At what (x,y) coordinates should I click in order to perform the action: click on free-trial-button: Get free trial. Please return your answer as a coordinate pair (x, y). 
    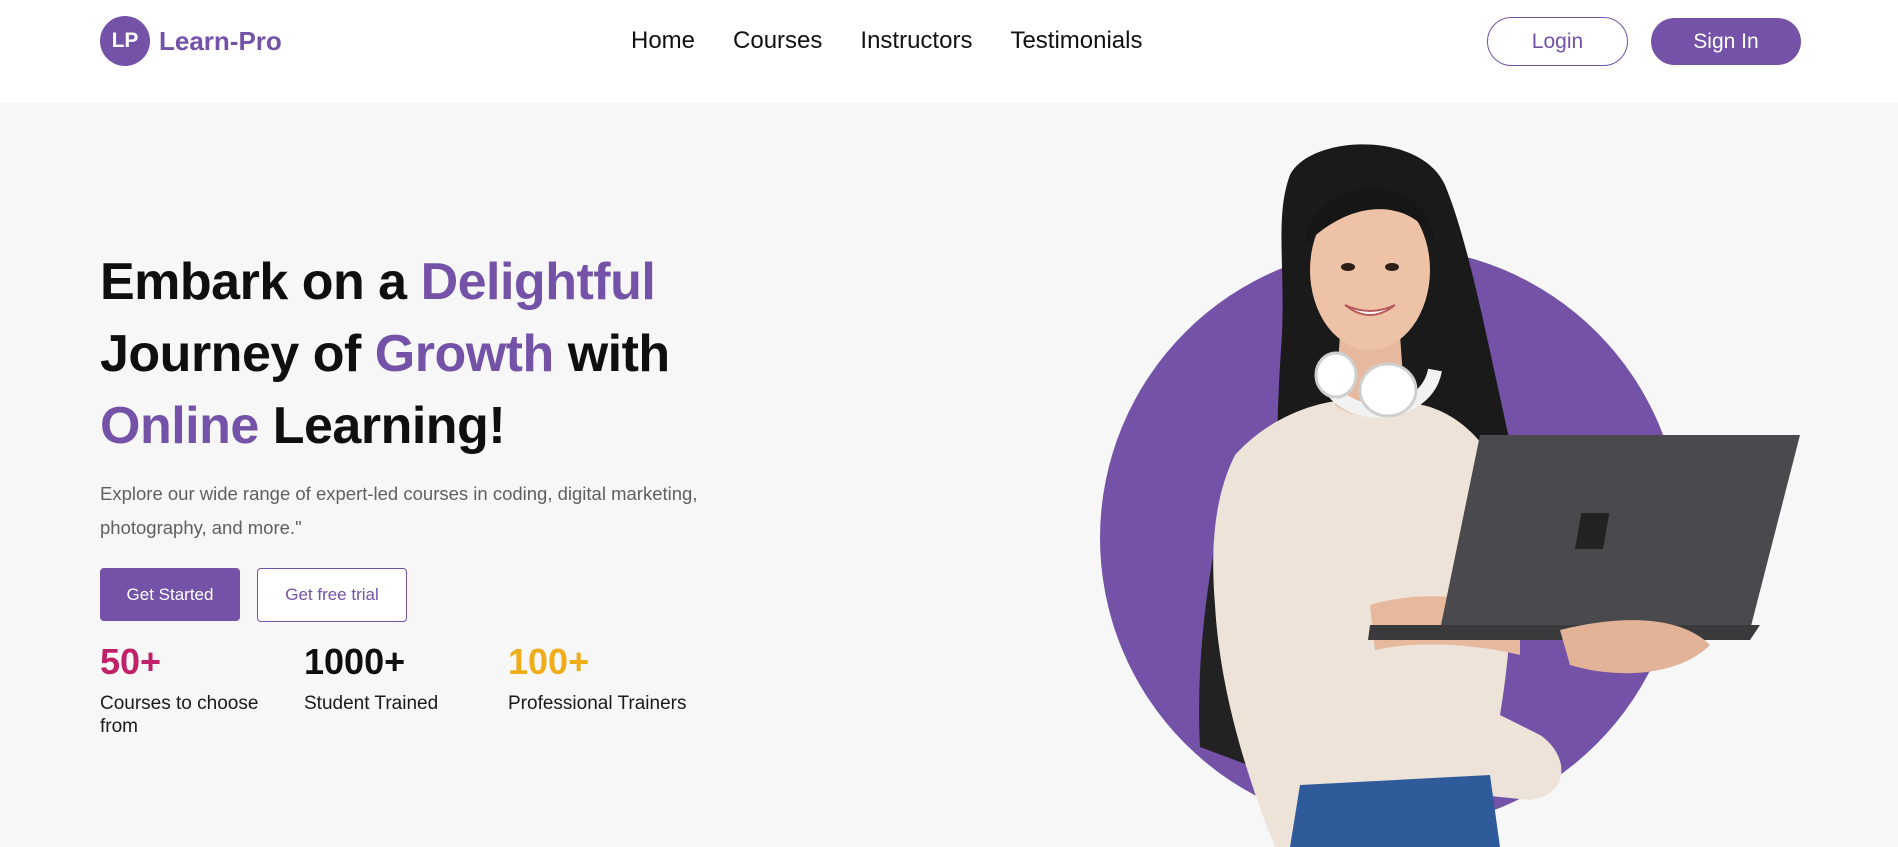
    Looking at the image, I should click on (332, 595).